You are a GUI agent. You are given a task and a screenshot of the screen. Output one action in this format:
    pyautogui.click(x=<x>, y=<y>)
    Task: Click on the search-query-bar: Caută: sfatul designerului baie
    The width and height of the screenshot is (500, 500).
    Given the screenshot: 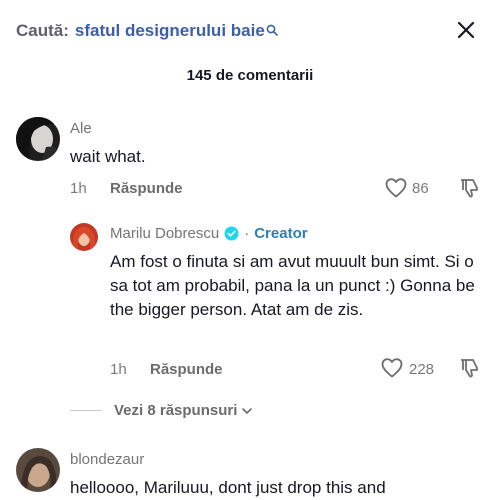 What is the action you would take?
    pyautogui.click(x=147, y=31)
    